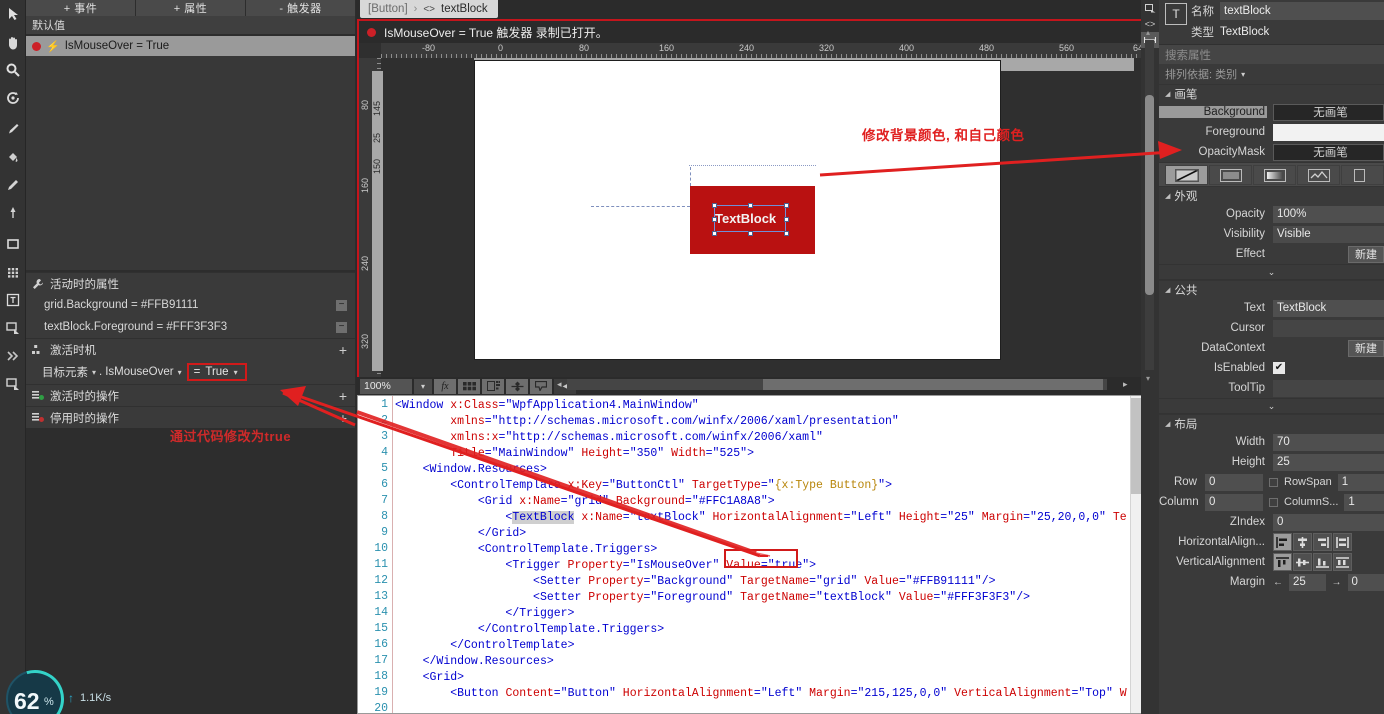 Image resolution: width=1384 pixels, height=714 pixels. Describe the element at coordinates (13, 356) in the screenshot. I see `more-tools-icon` at that location.